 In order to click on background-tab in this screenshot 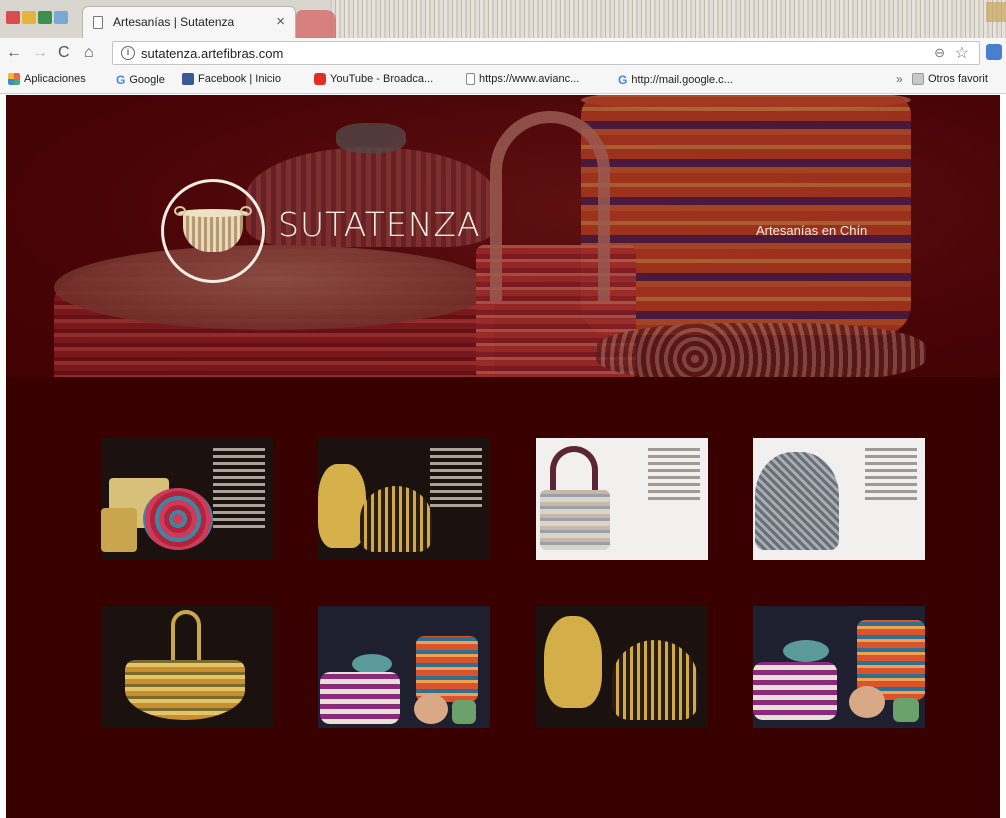, I will do `click(316, 24)`.